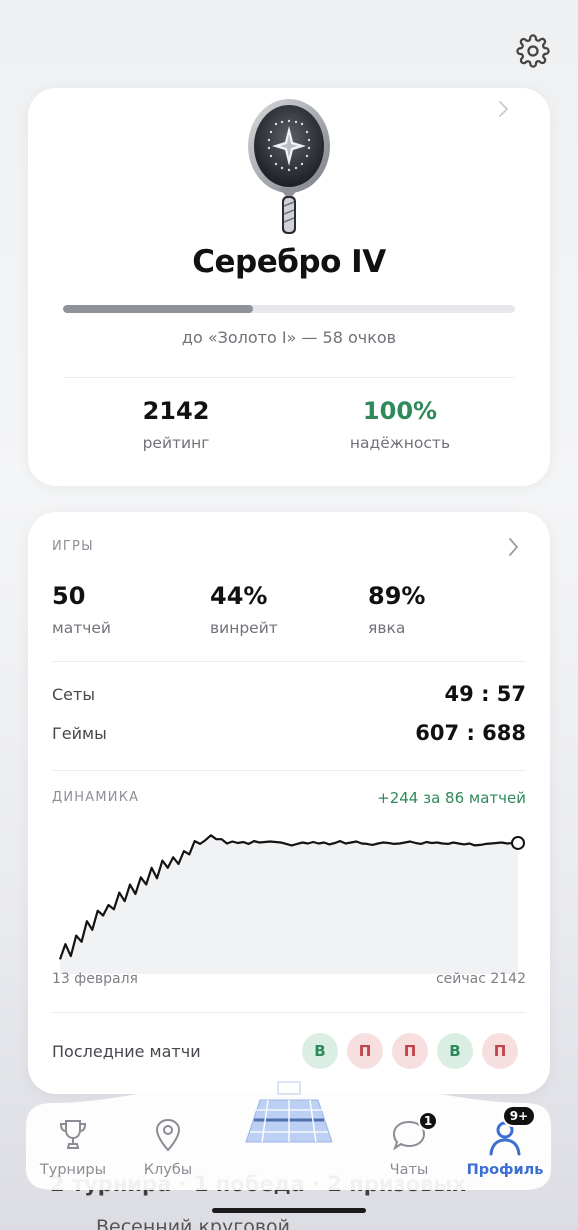  Describe the element at coordinates (505, 1170) in the screenshot. I see `tab-label: Профиль` at that location.